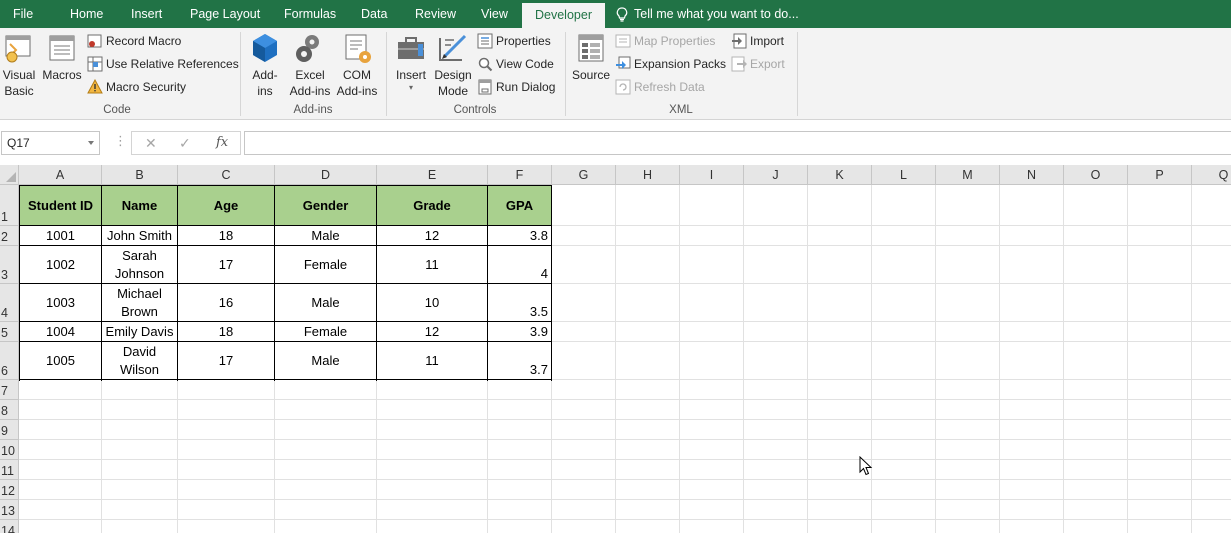 Image resolution: width=1231 pixels, height=533 pixels. Describe the element at coordinates (519, 273) in the screenshot. I see `cell-gpa: 4` at that location.